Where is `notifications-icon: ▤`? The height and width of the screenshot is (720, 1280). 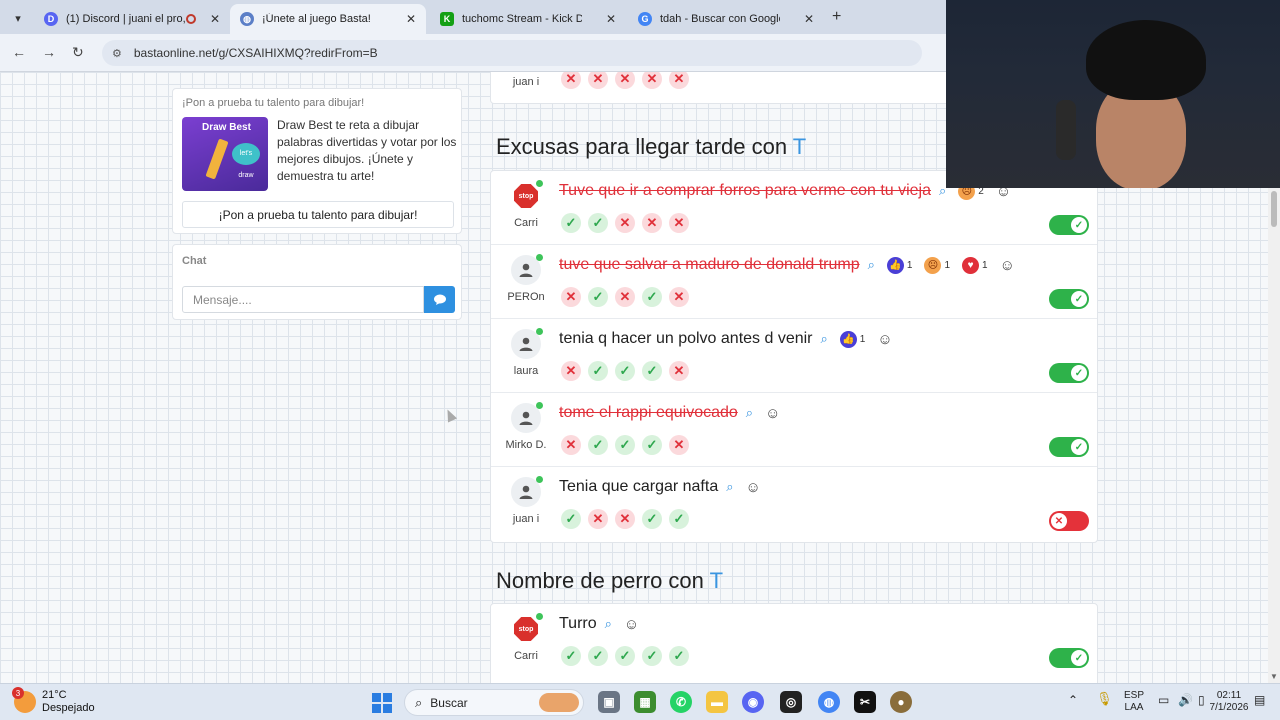
notifications-icon: ▤ is located at coordinates (1259, 700).